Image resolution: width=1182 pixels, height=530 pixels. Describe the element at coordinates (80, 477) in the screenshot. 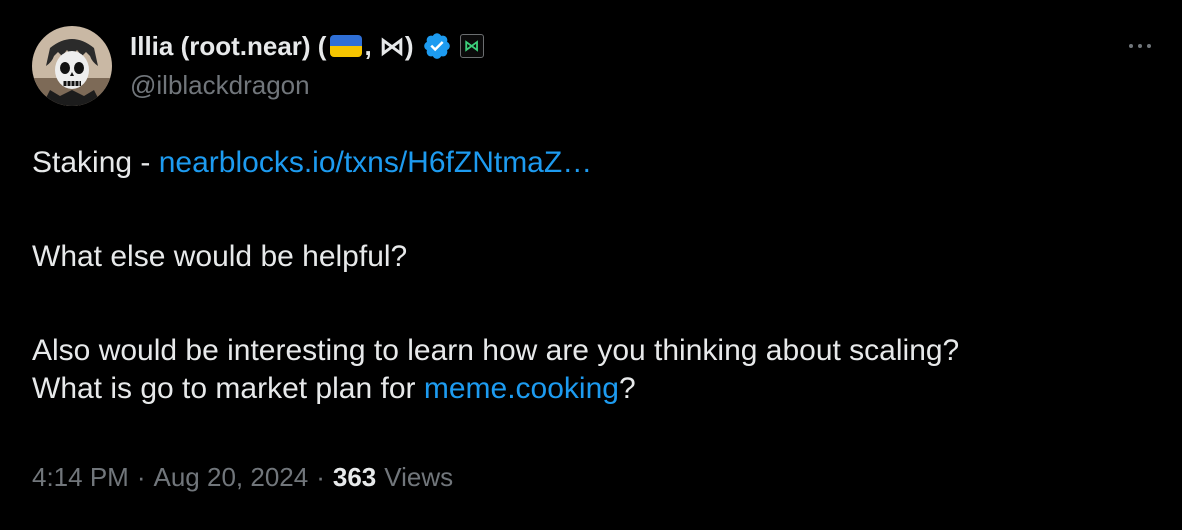

I see `tweet-time: 4:14 PM` at that location.